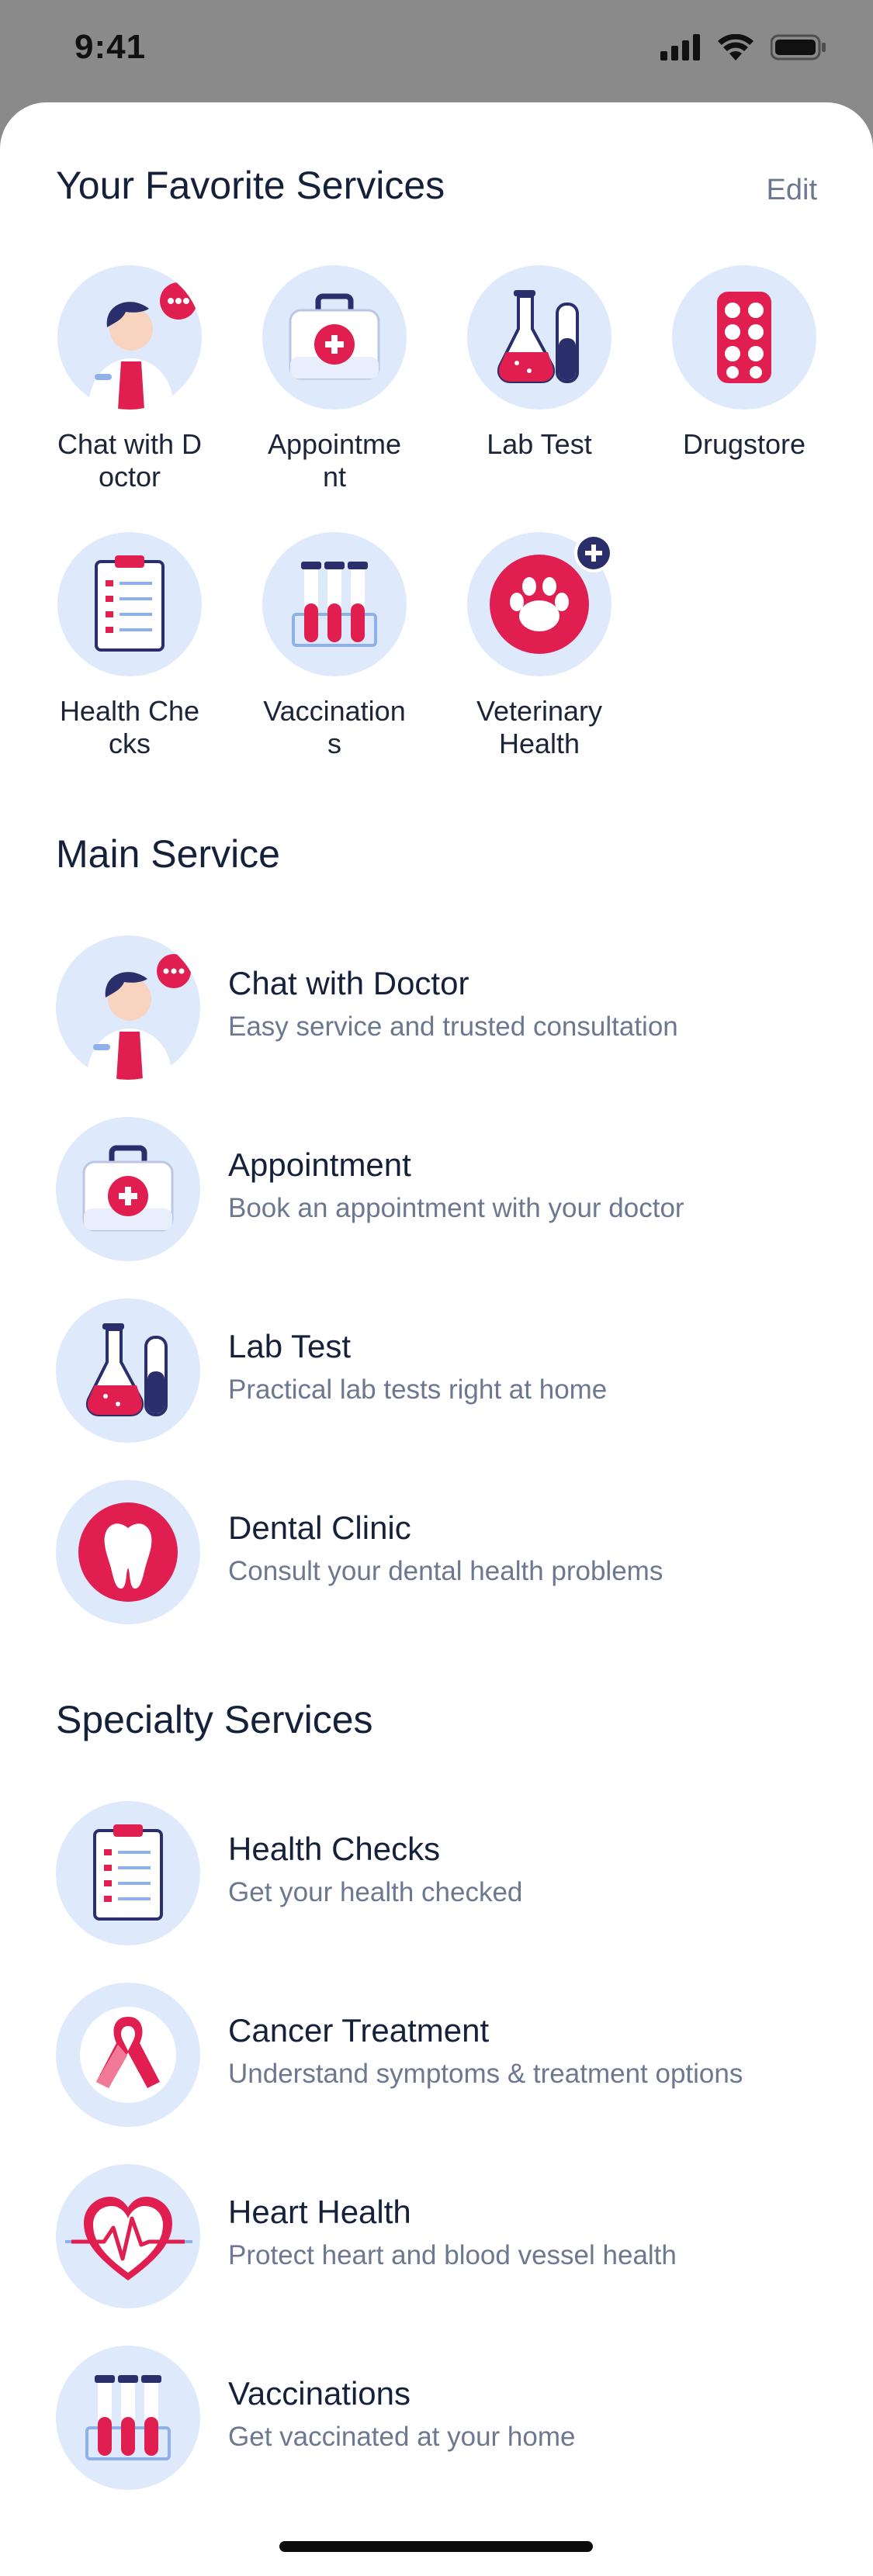  What do you see at coordinates (319, 2393) in the screenshot?
I see `service-title: Vaccinations` at bounding box center [319, 2393].